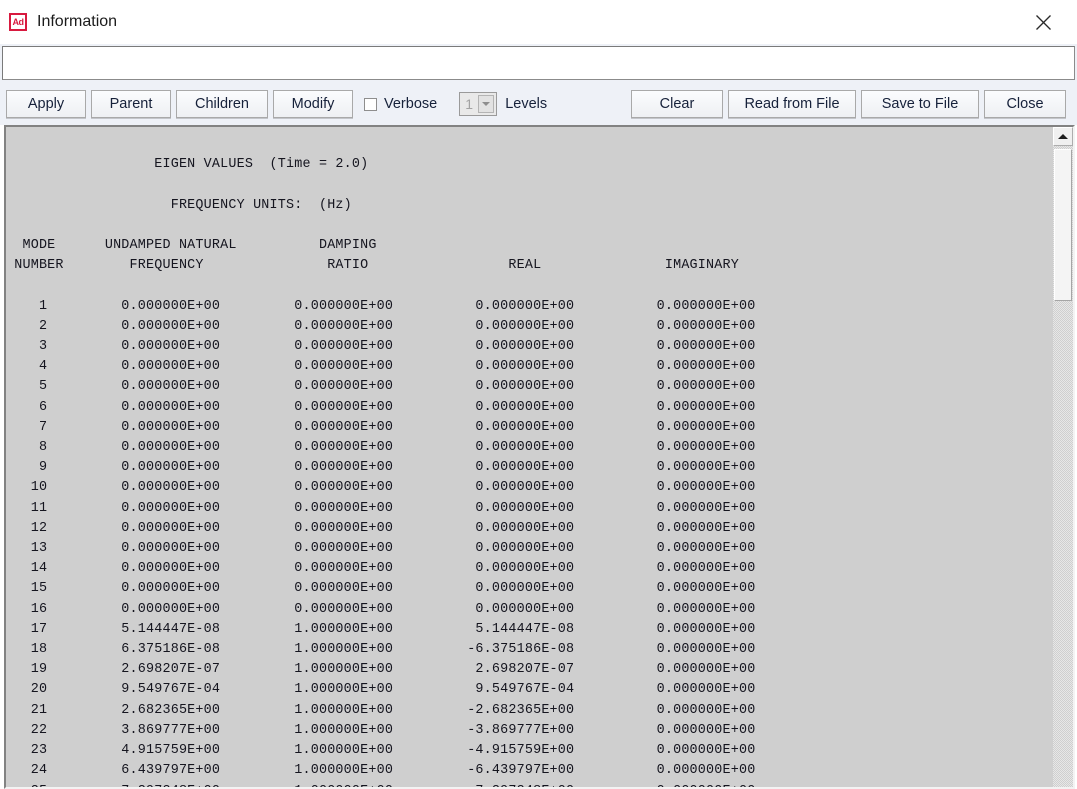  I want to click on save-to-file-button: Save to File, so click(920, 104).